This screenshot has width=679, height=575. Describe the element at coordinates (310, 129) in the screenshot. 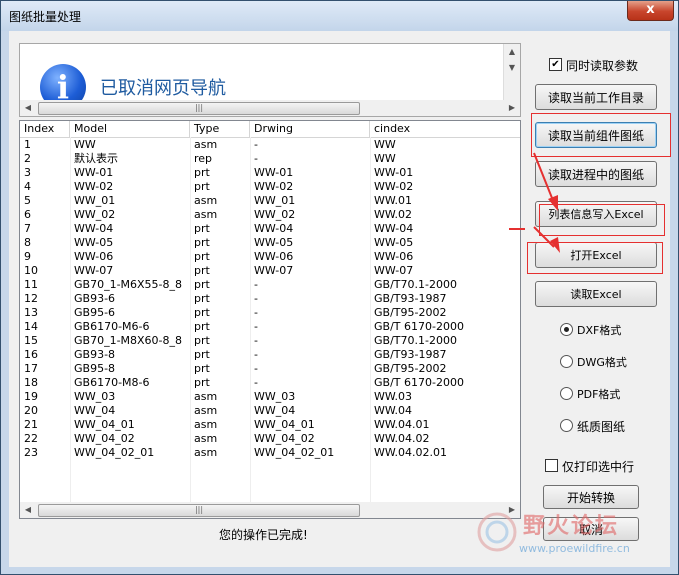

I see `column-header-drwing: Drwing` at that location.